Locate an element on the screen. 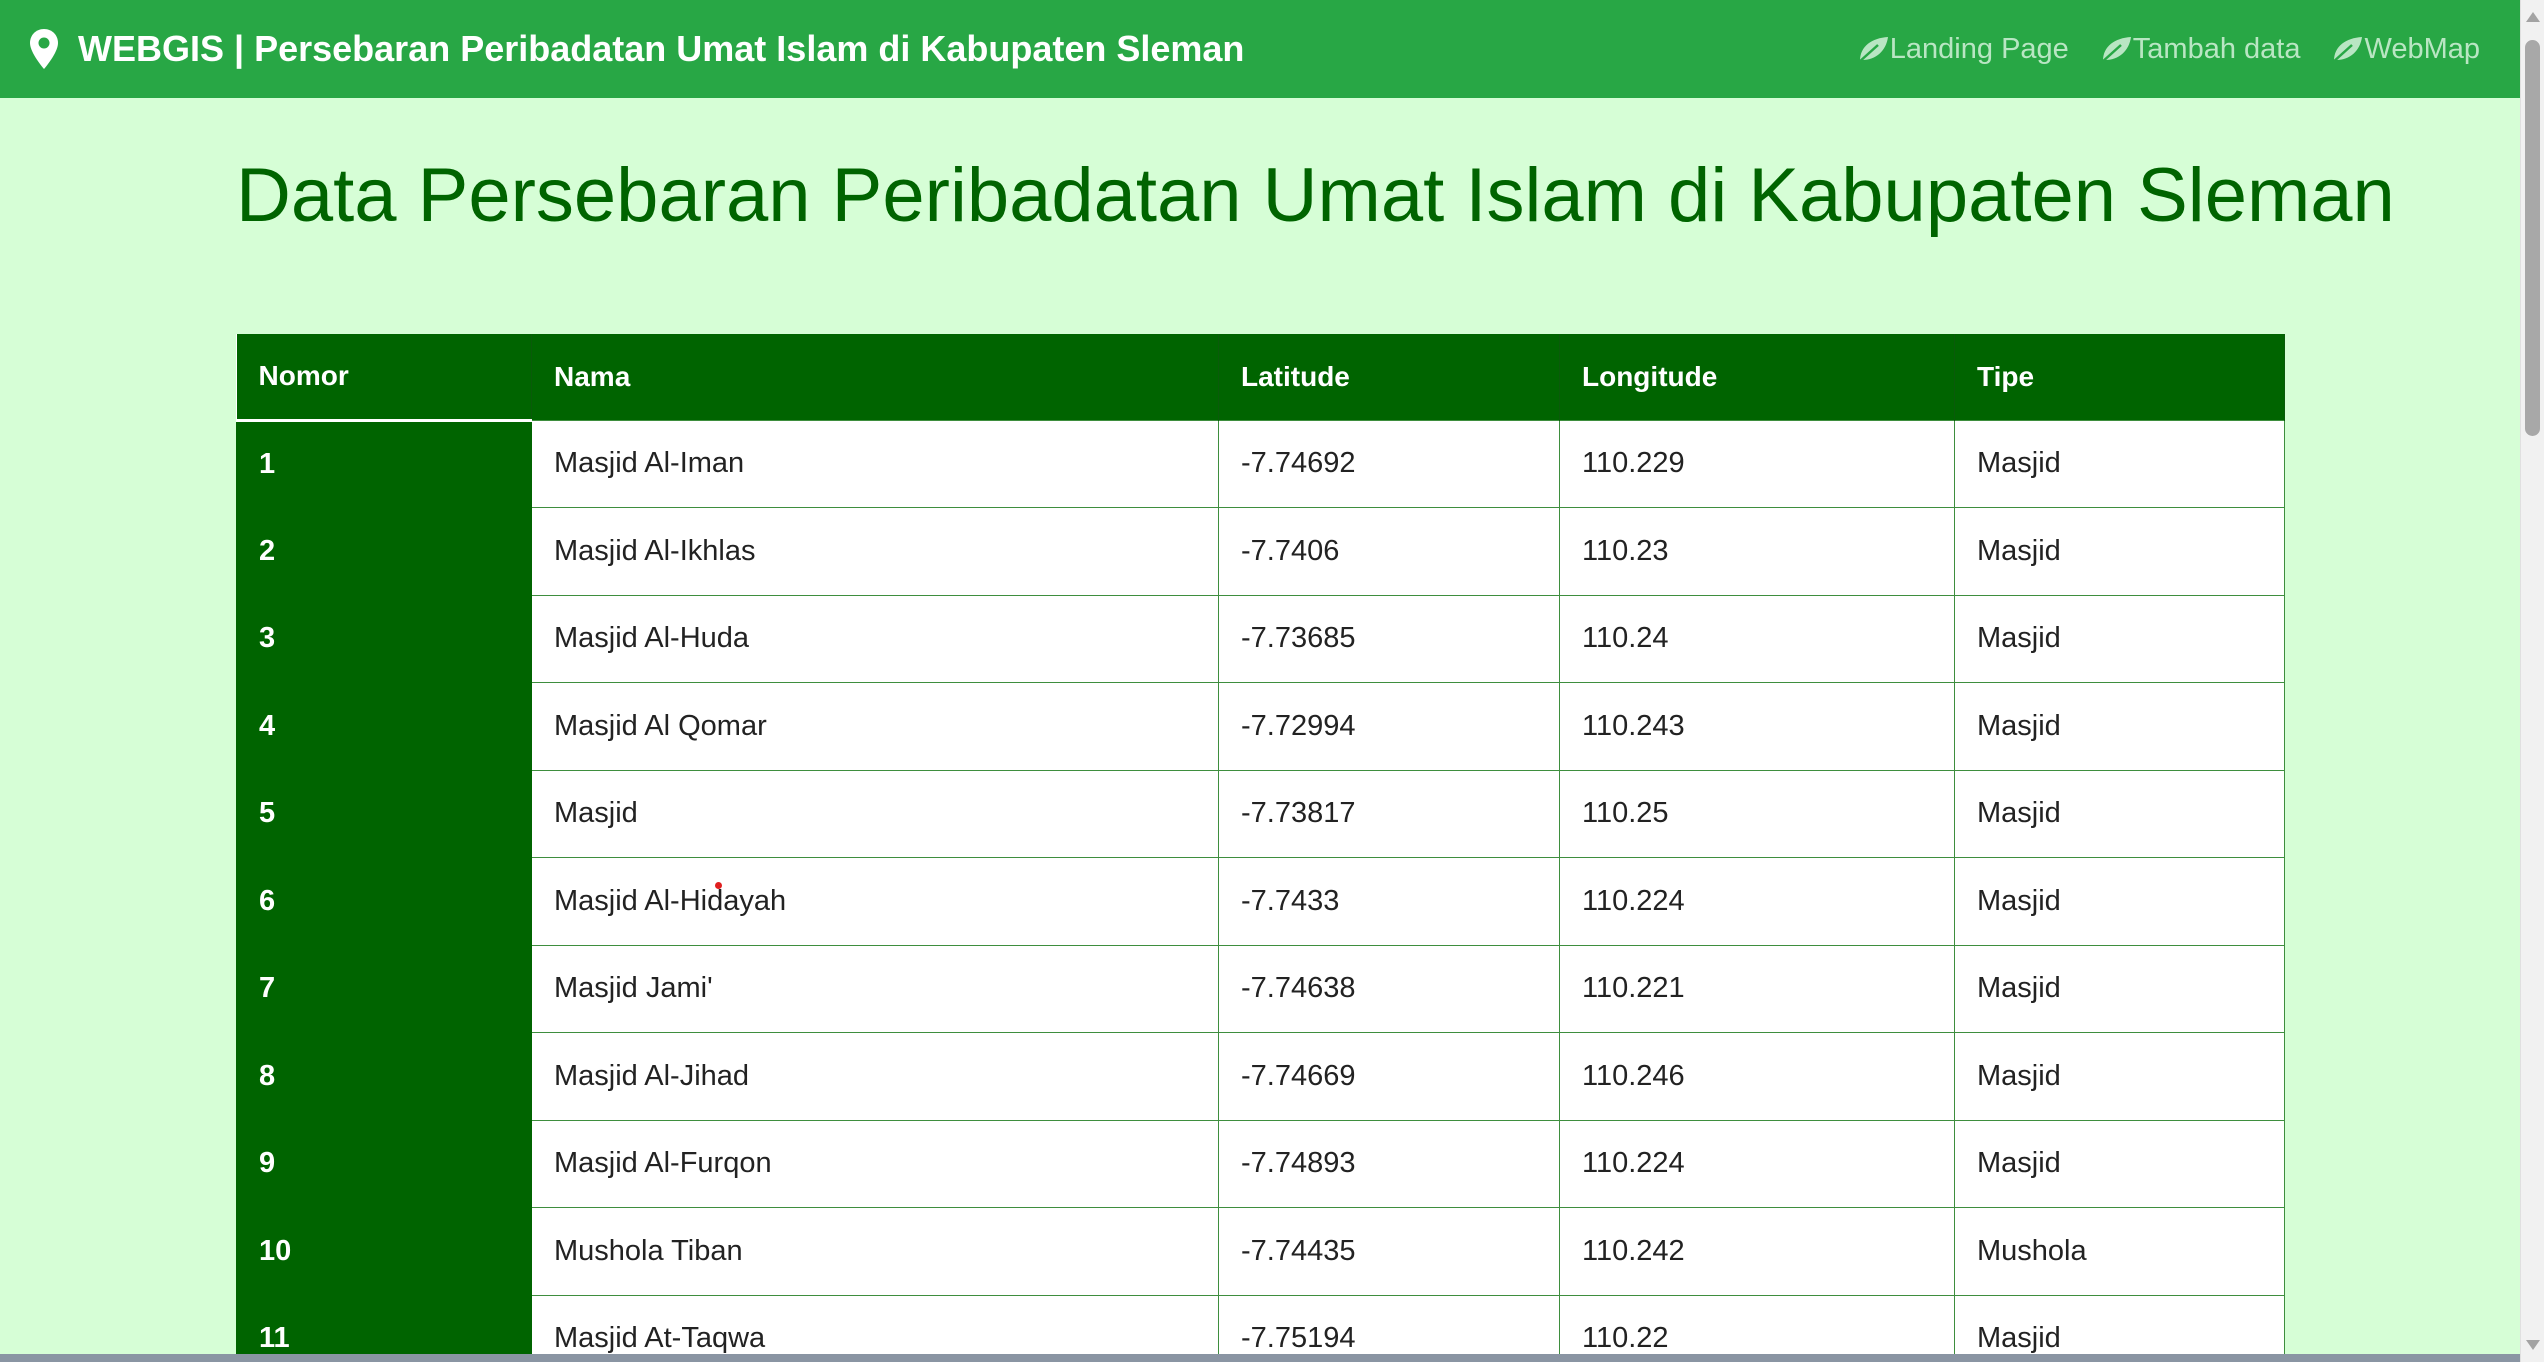 The height and width of the screenshot is (1362, 2544). table-row: 7 Masjid Jami' -7.74638 110.221 Masjid is located at coordinates (1260, 988).